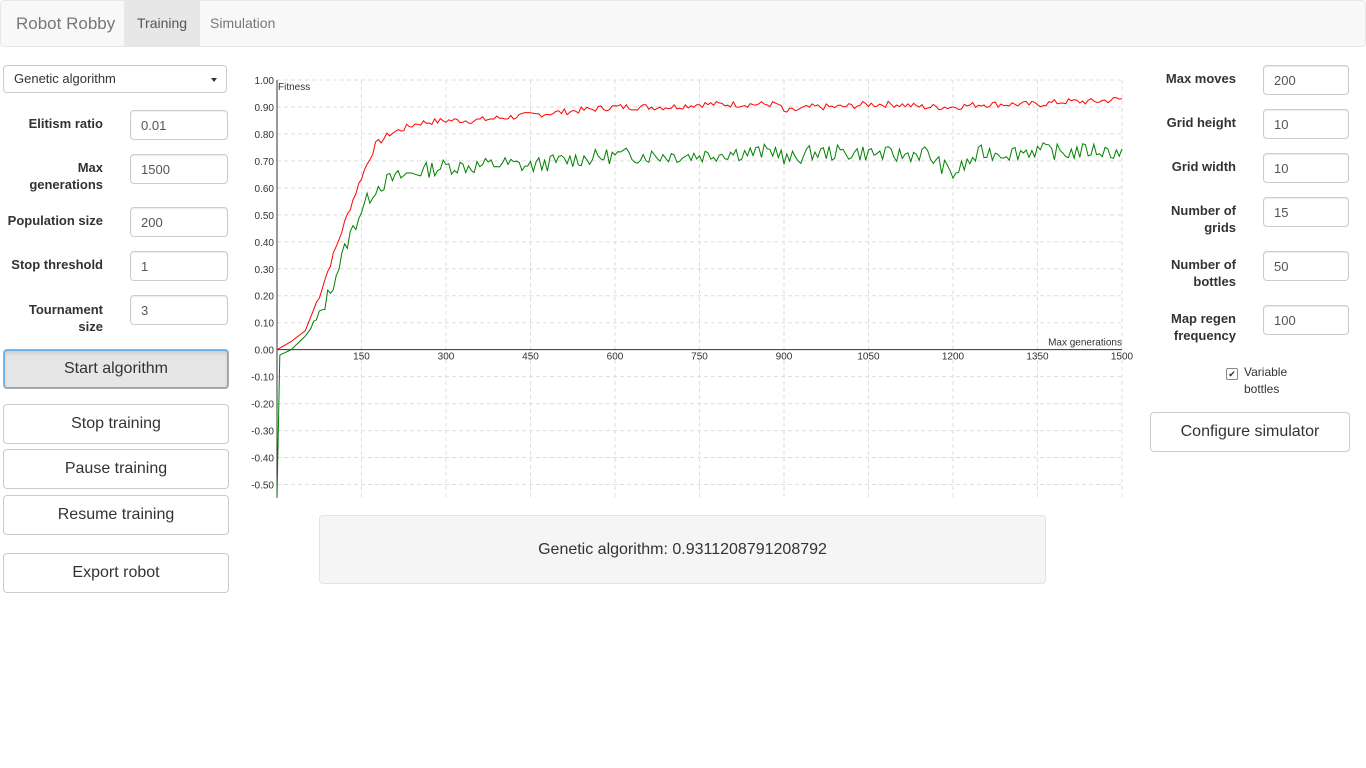 The image size is (1366, 768). What do you see at coordinates (1306, 168) in the screenshot?
I see `grid-width-input` at bounding box center [1306, 168].